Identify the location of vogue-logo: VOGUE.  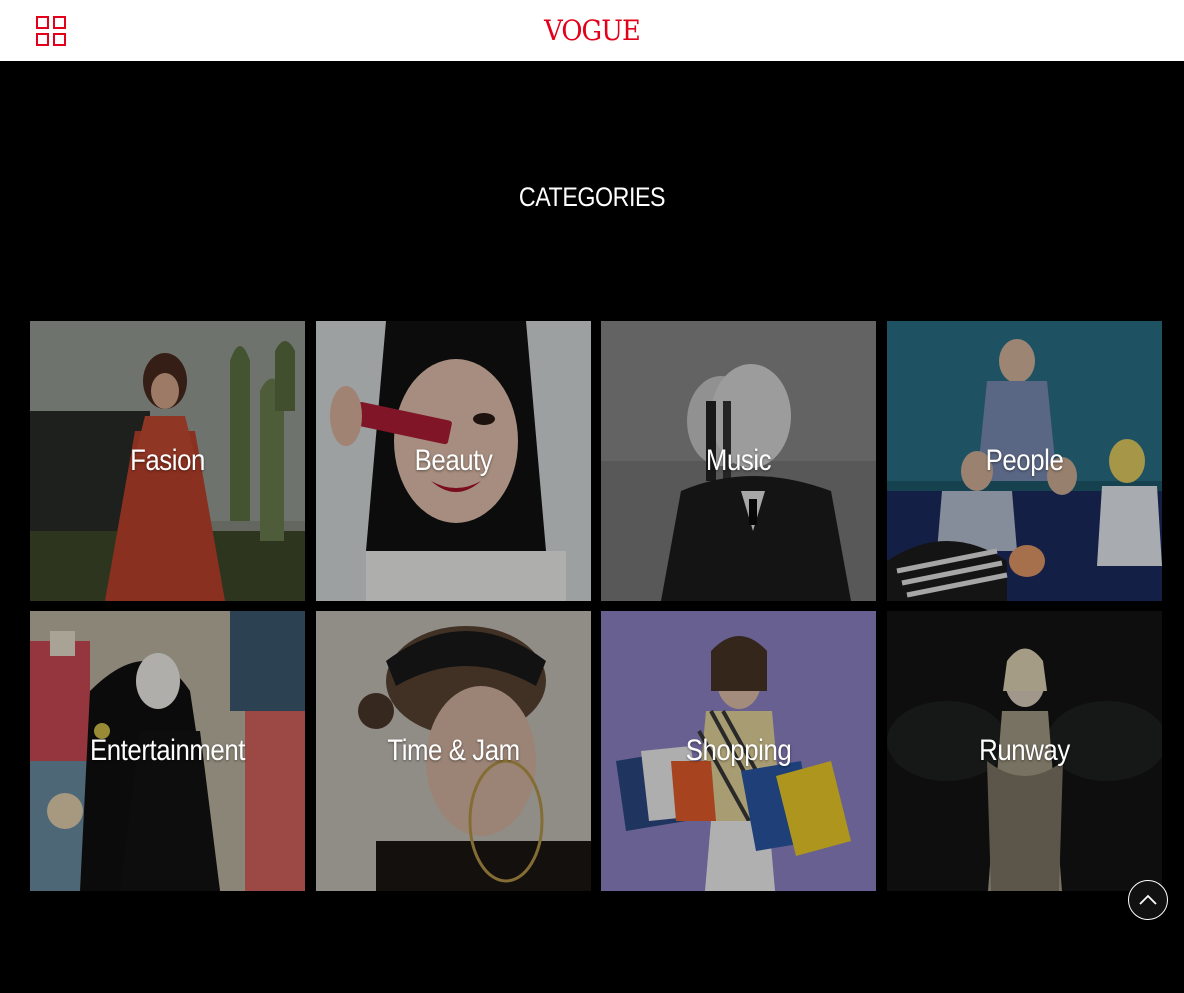
(591, 31).